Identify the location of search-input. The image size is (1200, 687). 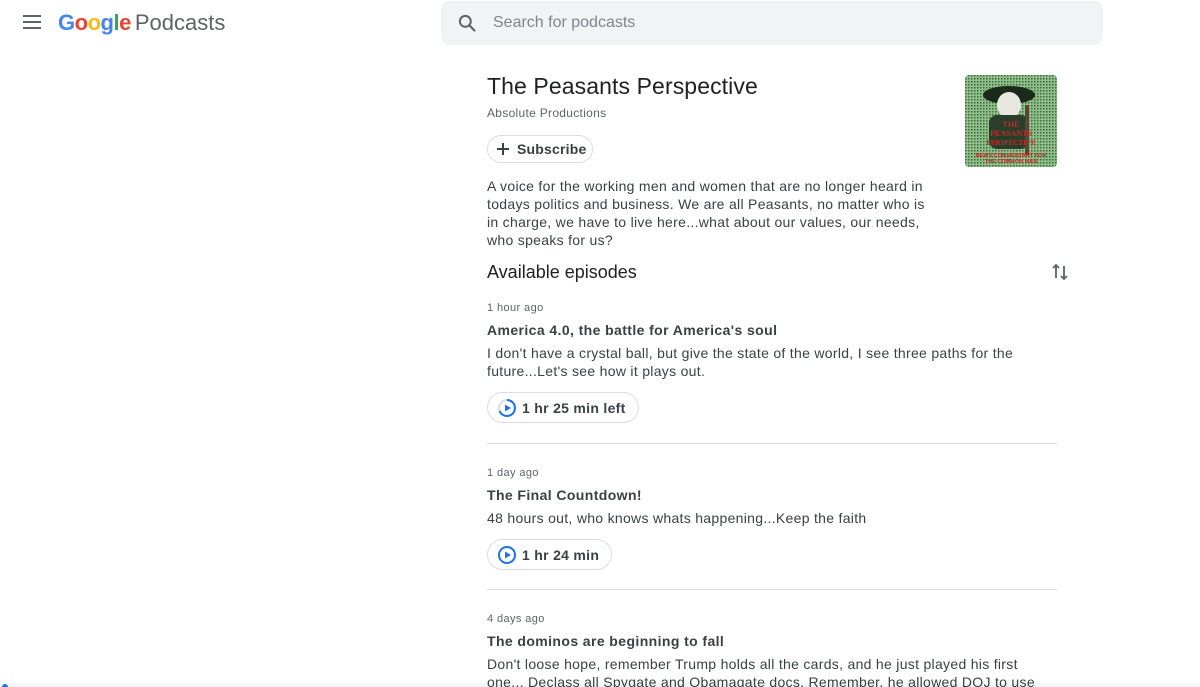
(793, 23).